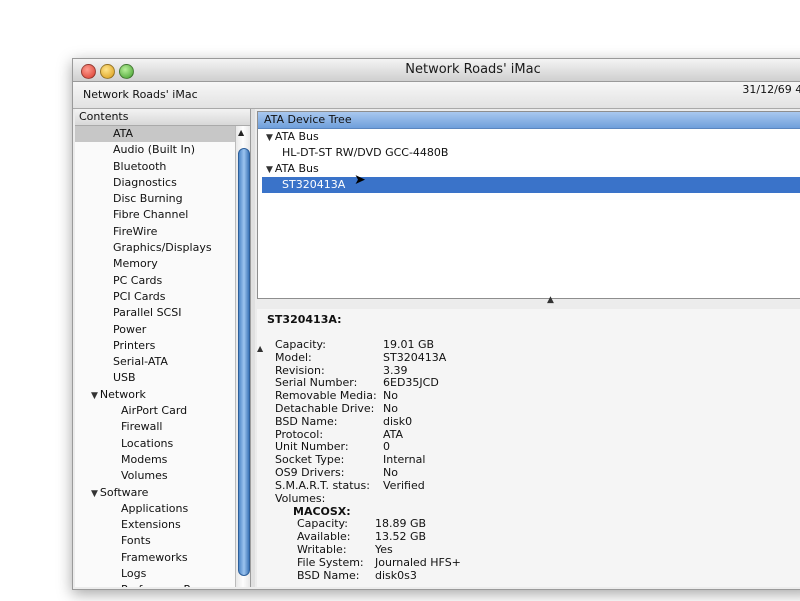  Describe the element at coordinates (300, 344) in the screenshot. I see `property-key: Capacity:` at that location.